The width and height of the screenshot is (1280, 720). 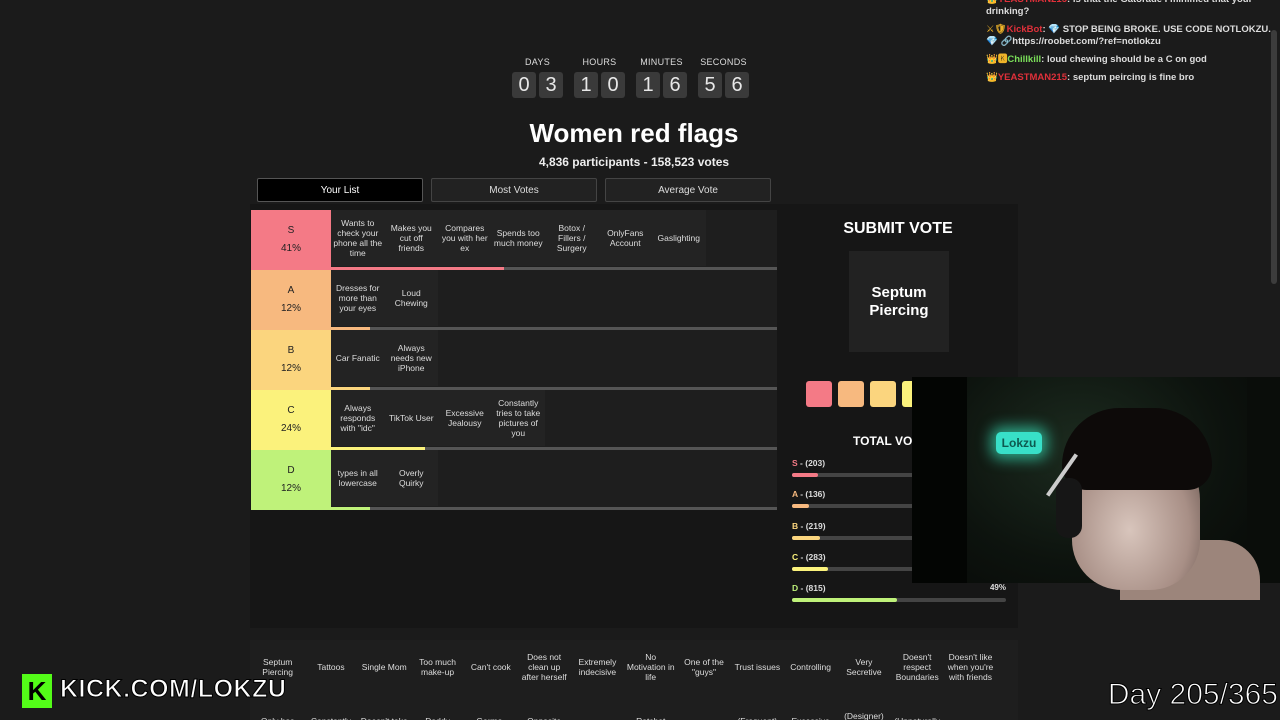 What do you see at coordinates (543, 707) in the screenshot?
I see `unranked-item: Opposite` at bounding box center [543, 707].